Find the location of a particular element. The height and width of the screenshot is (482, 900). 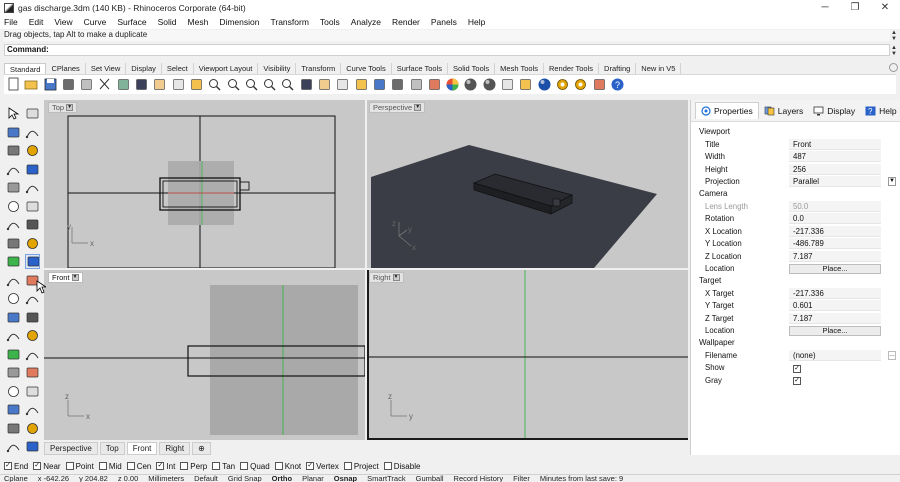

viewport-tab-front: Front is located at coordinates (142, 448).